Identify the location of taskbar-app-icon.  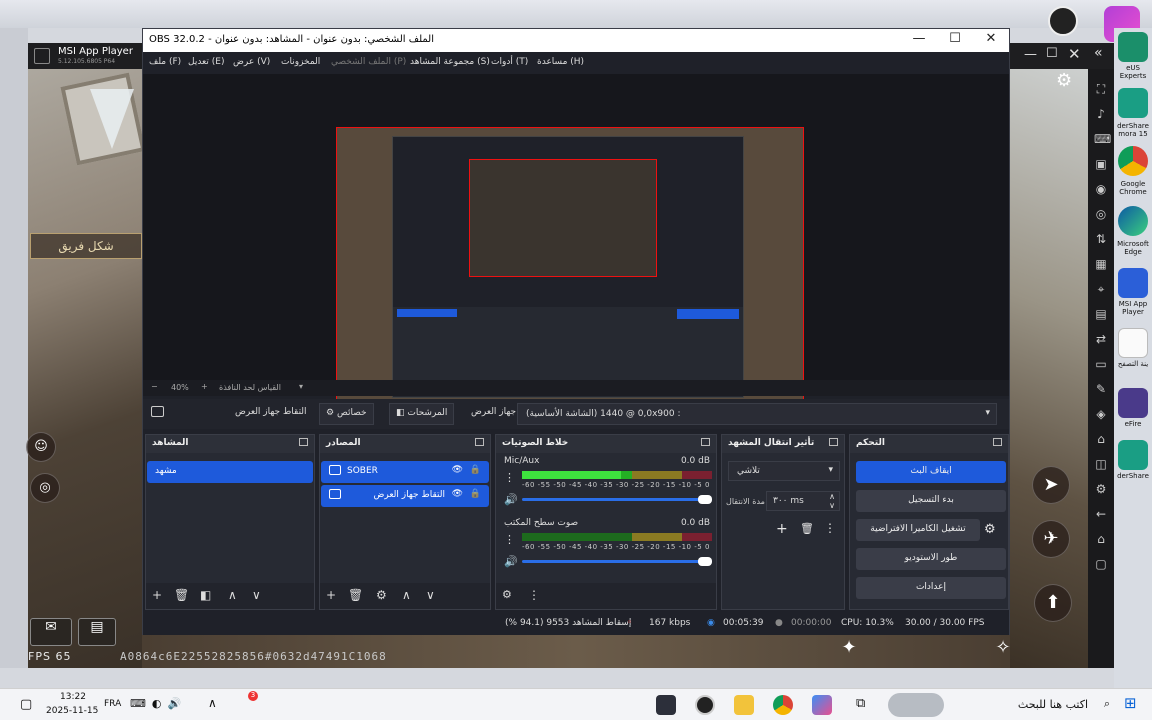
(666, 705).